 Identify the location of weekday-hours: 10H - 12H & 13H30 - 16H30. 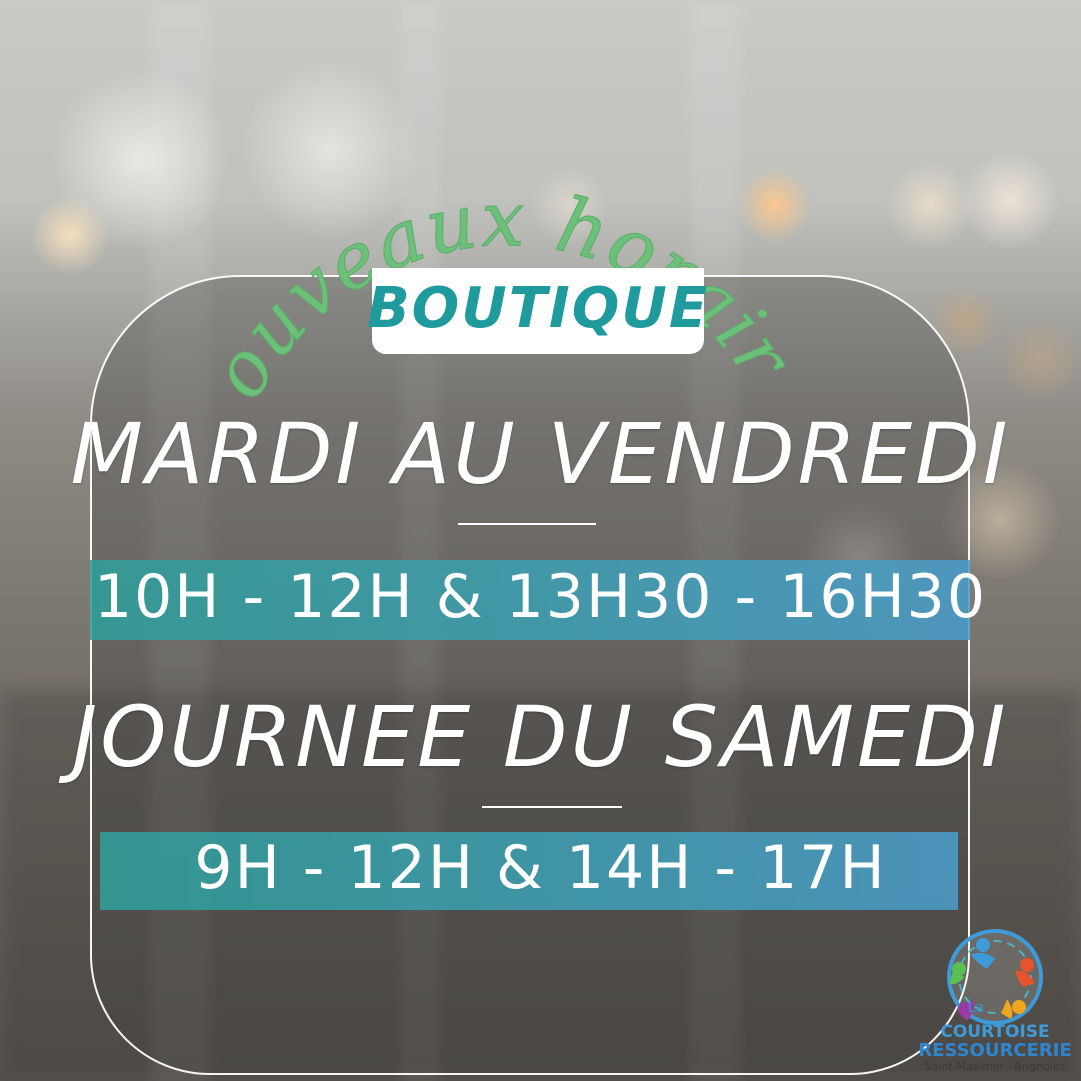
(540, 597).